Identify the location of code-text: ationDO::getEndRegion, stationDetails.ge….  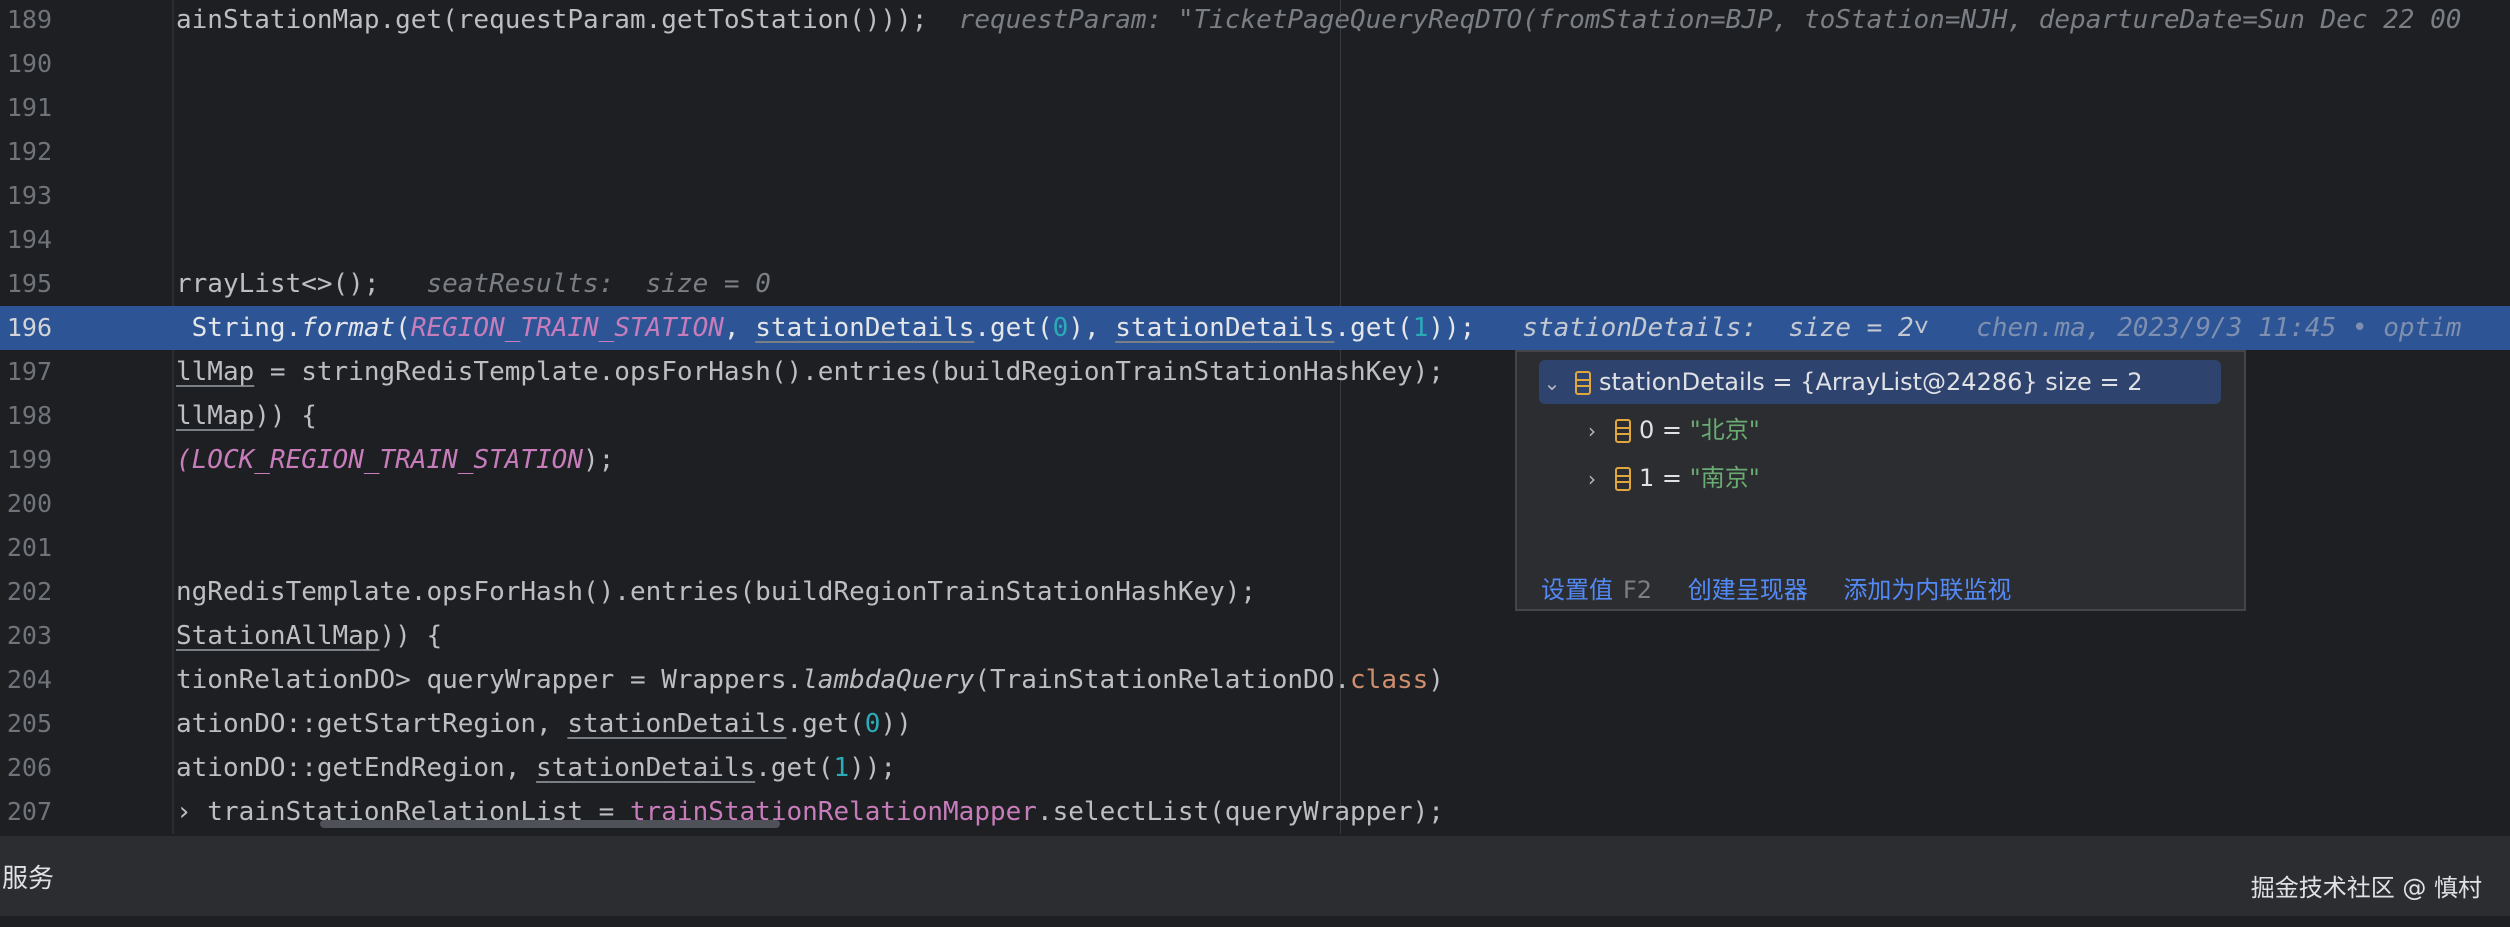
(536, 768).